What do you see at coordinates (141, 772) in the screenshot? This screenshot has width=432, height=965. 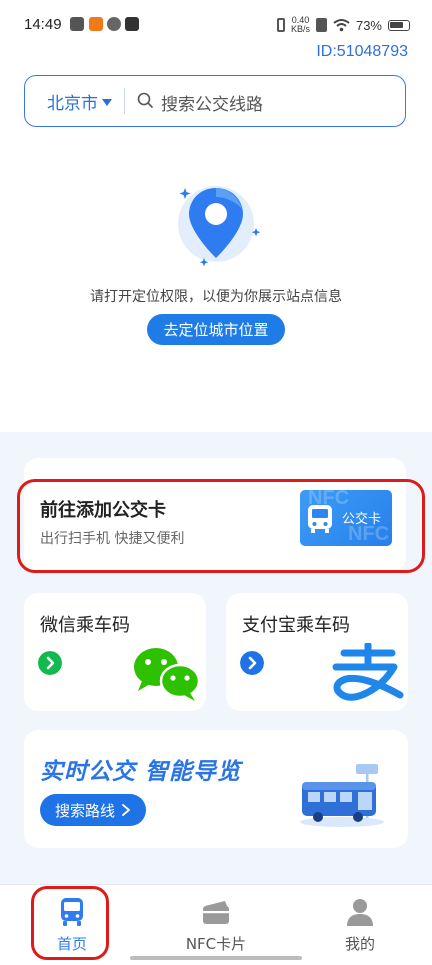 I see `realtime-bus-title: 实时公交 智能导览` at bounding box center [141, 772].